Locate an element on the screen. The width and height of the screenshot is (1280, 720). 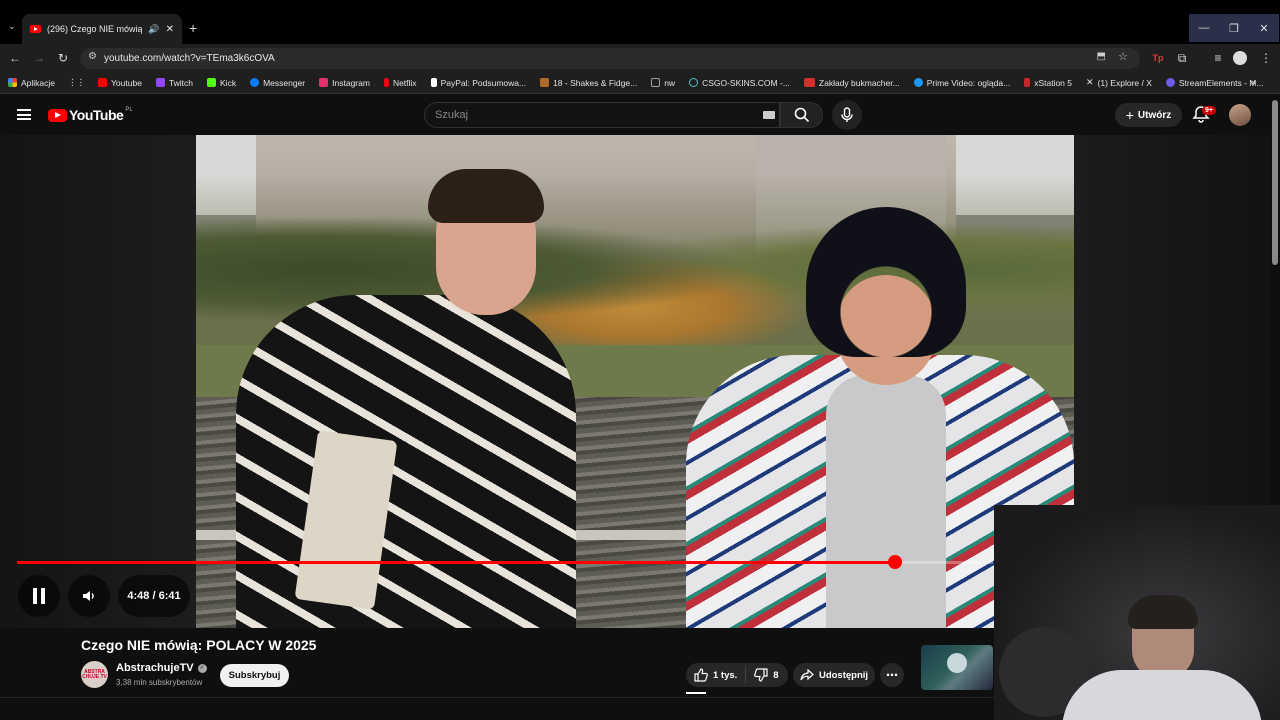
kick-icon is located at coordinates (212, 82).